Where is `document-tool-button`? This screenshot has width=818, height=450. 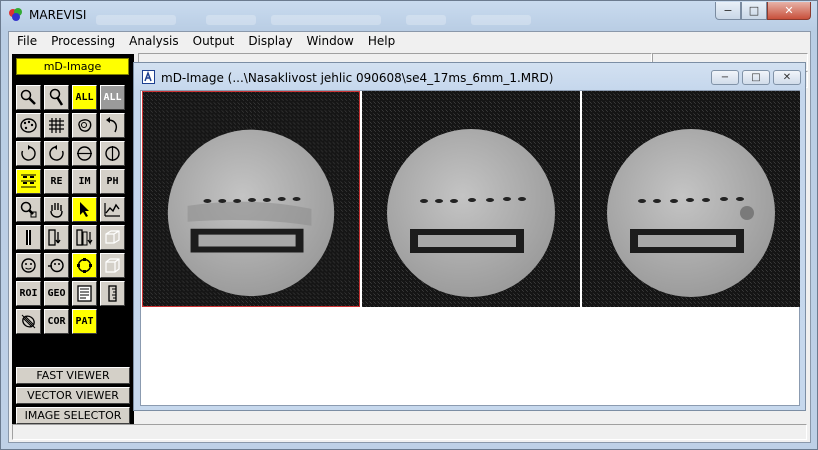 document-tool-button is located at coordinates (84, 293).